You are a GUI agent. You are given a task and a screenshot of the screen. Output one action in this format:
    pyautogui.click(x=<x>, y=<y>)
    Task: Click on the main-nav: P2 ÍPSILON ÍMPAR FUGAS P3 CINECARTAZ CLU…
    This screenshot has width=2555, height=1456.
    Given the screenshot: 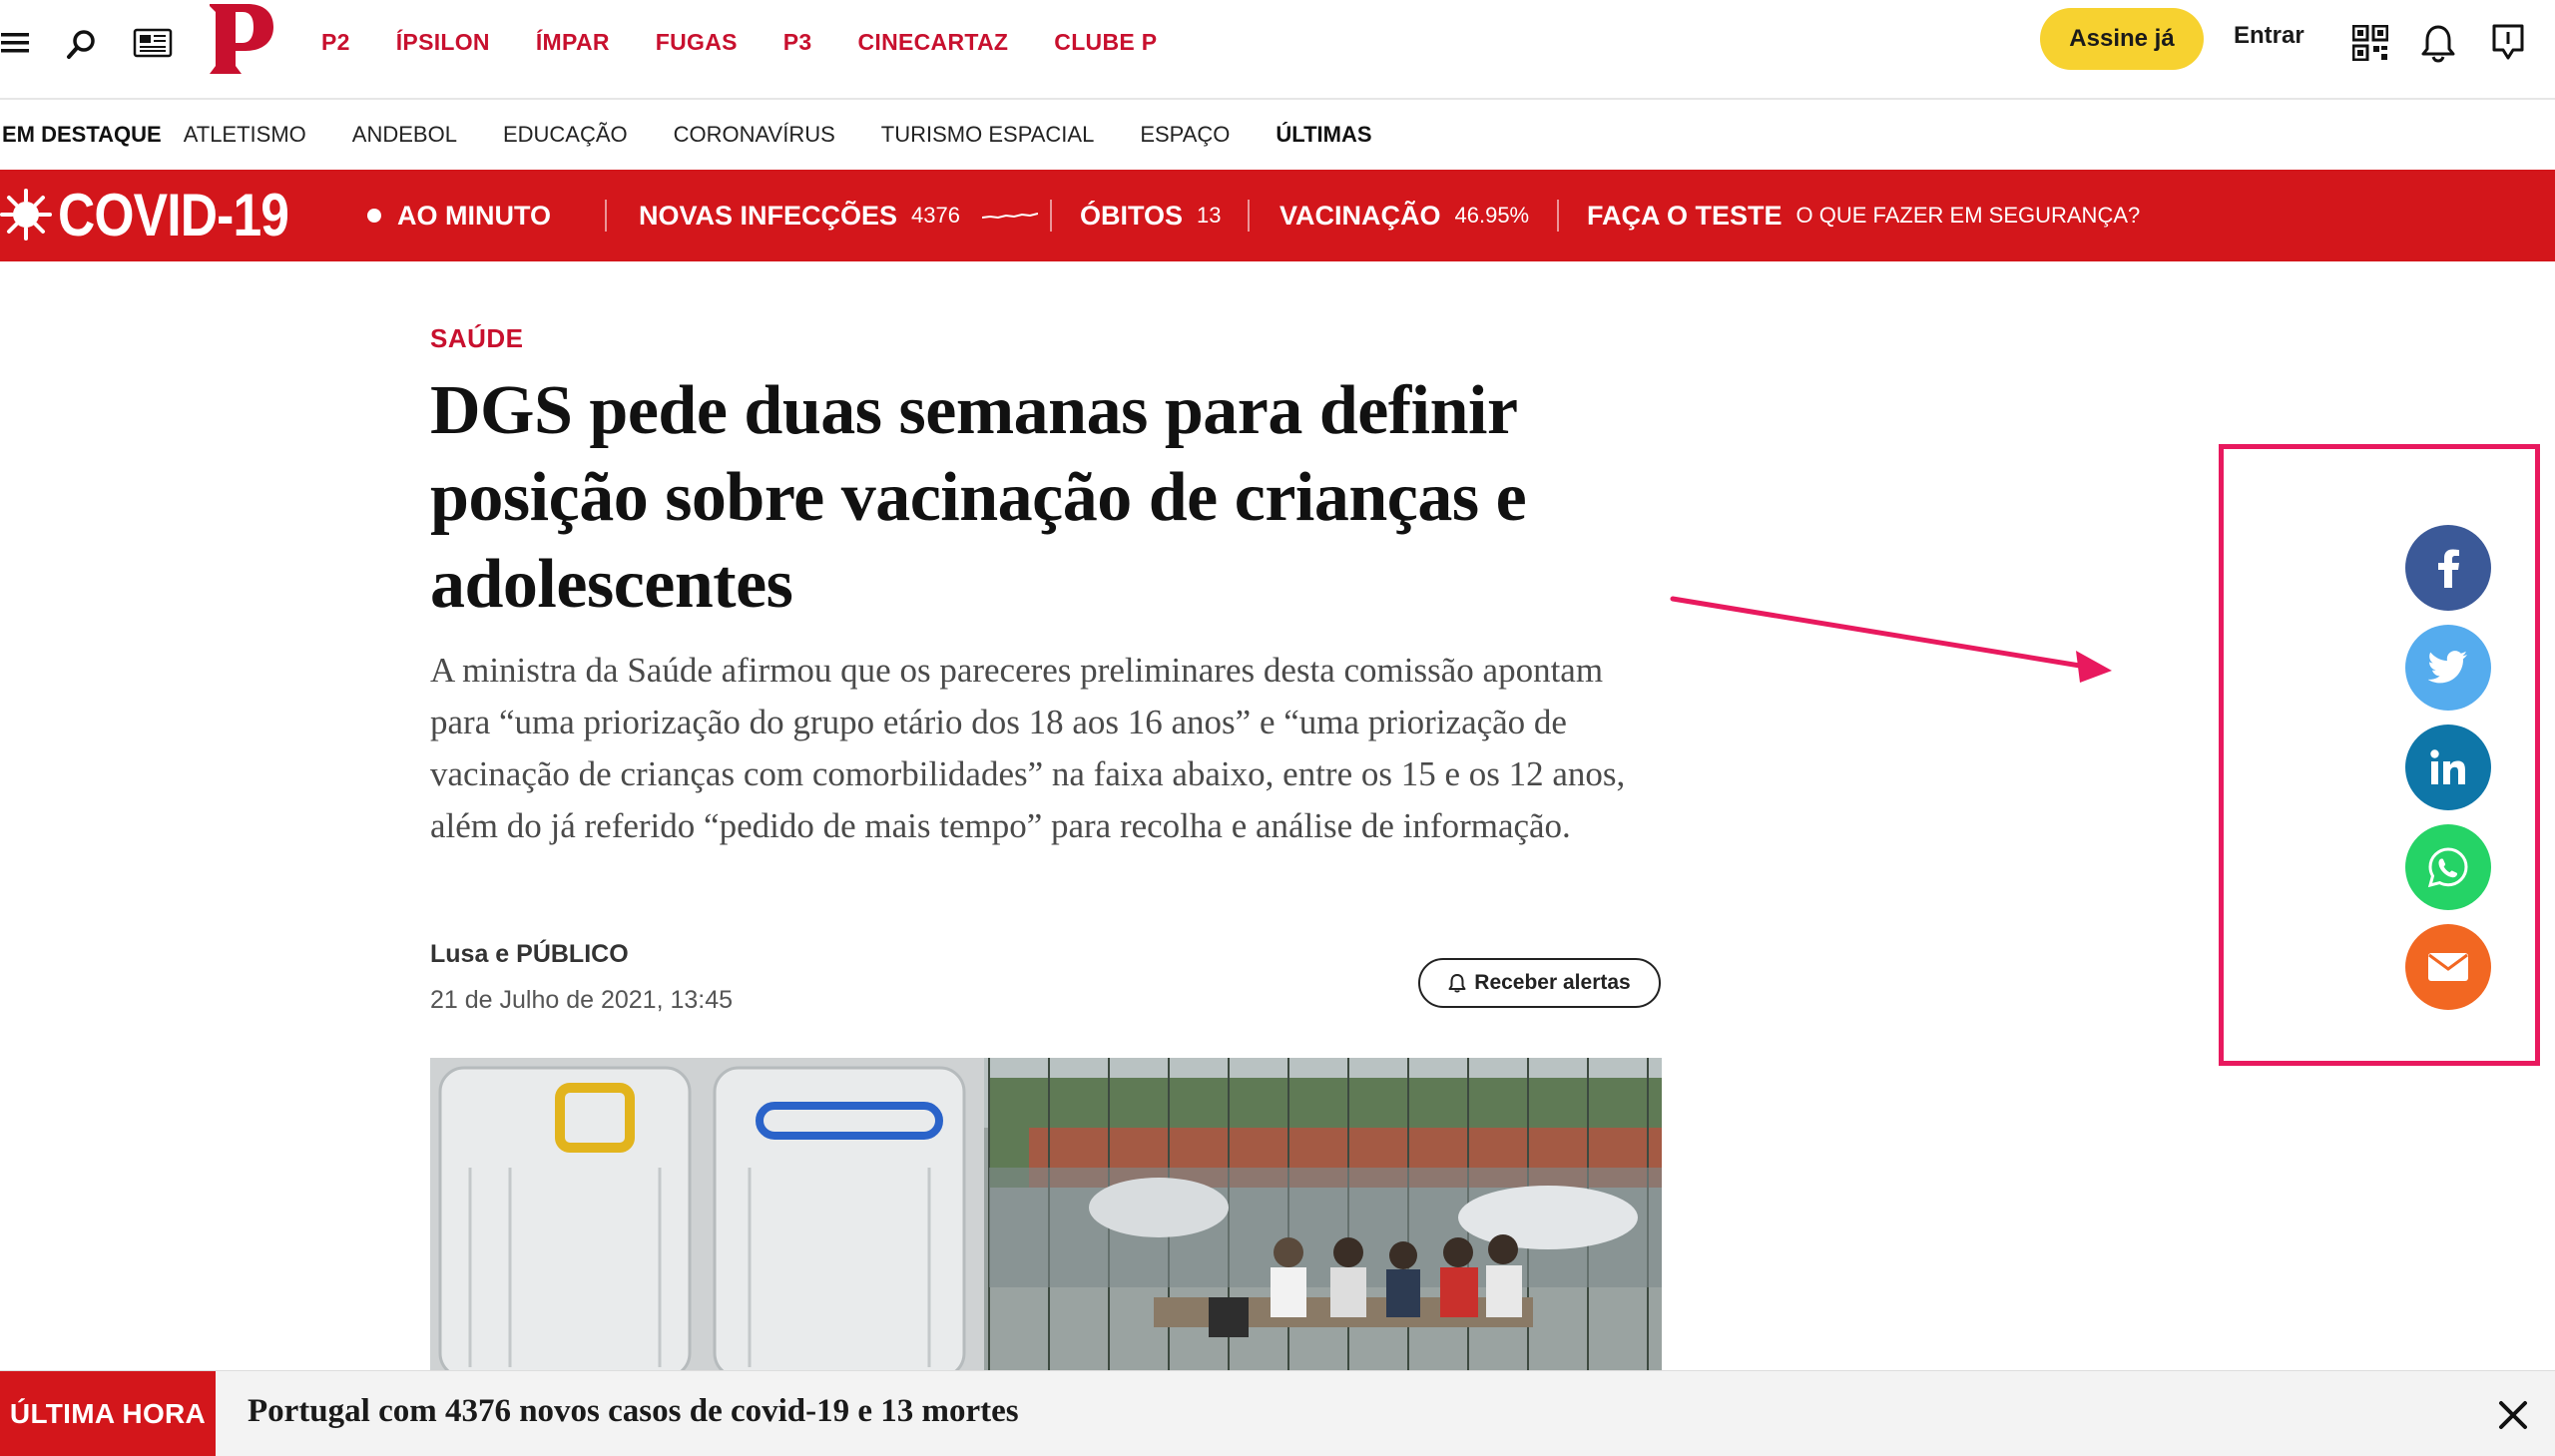 What is the action you would take?
    pyautogui.click(x=762, y=42)
    